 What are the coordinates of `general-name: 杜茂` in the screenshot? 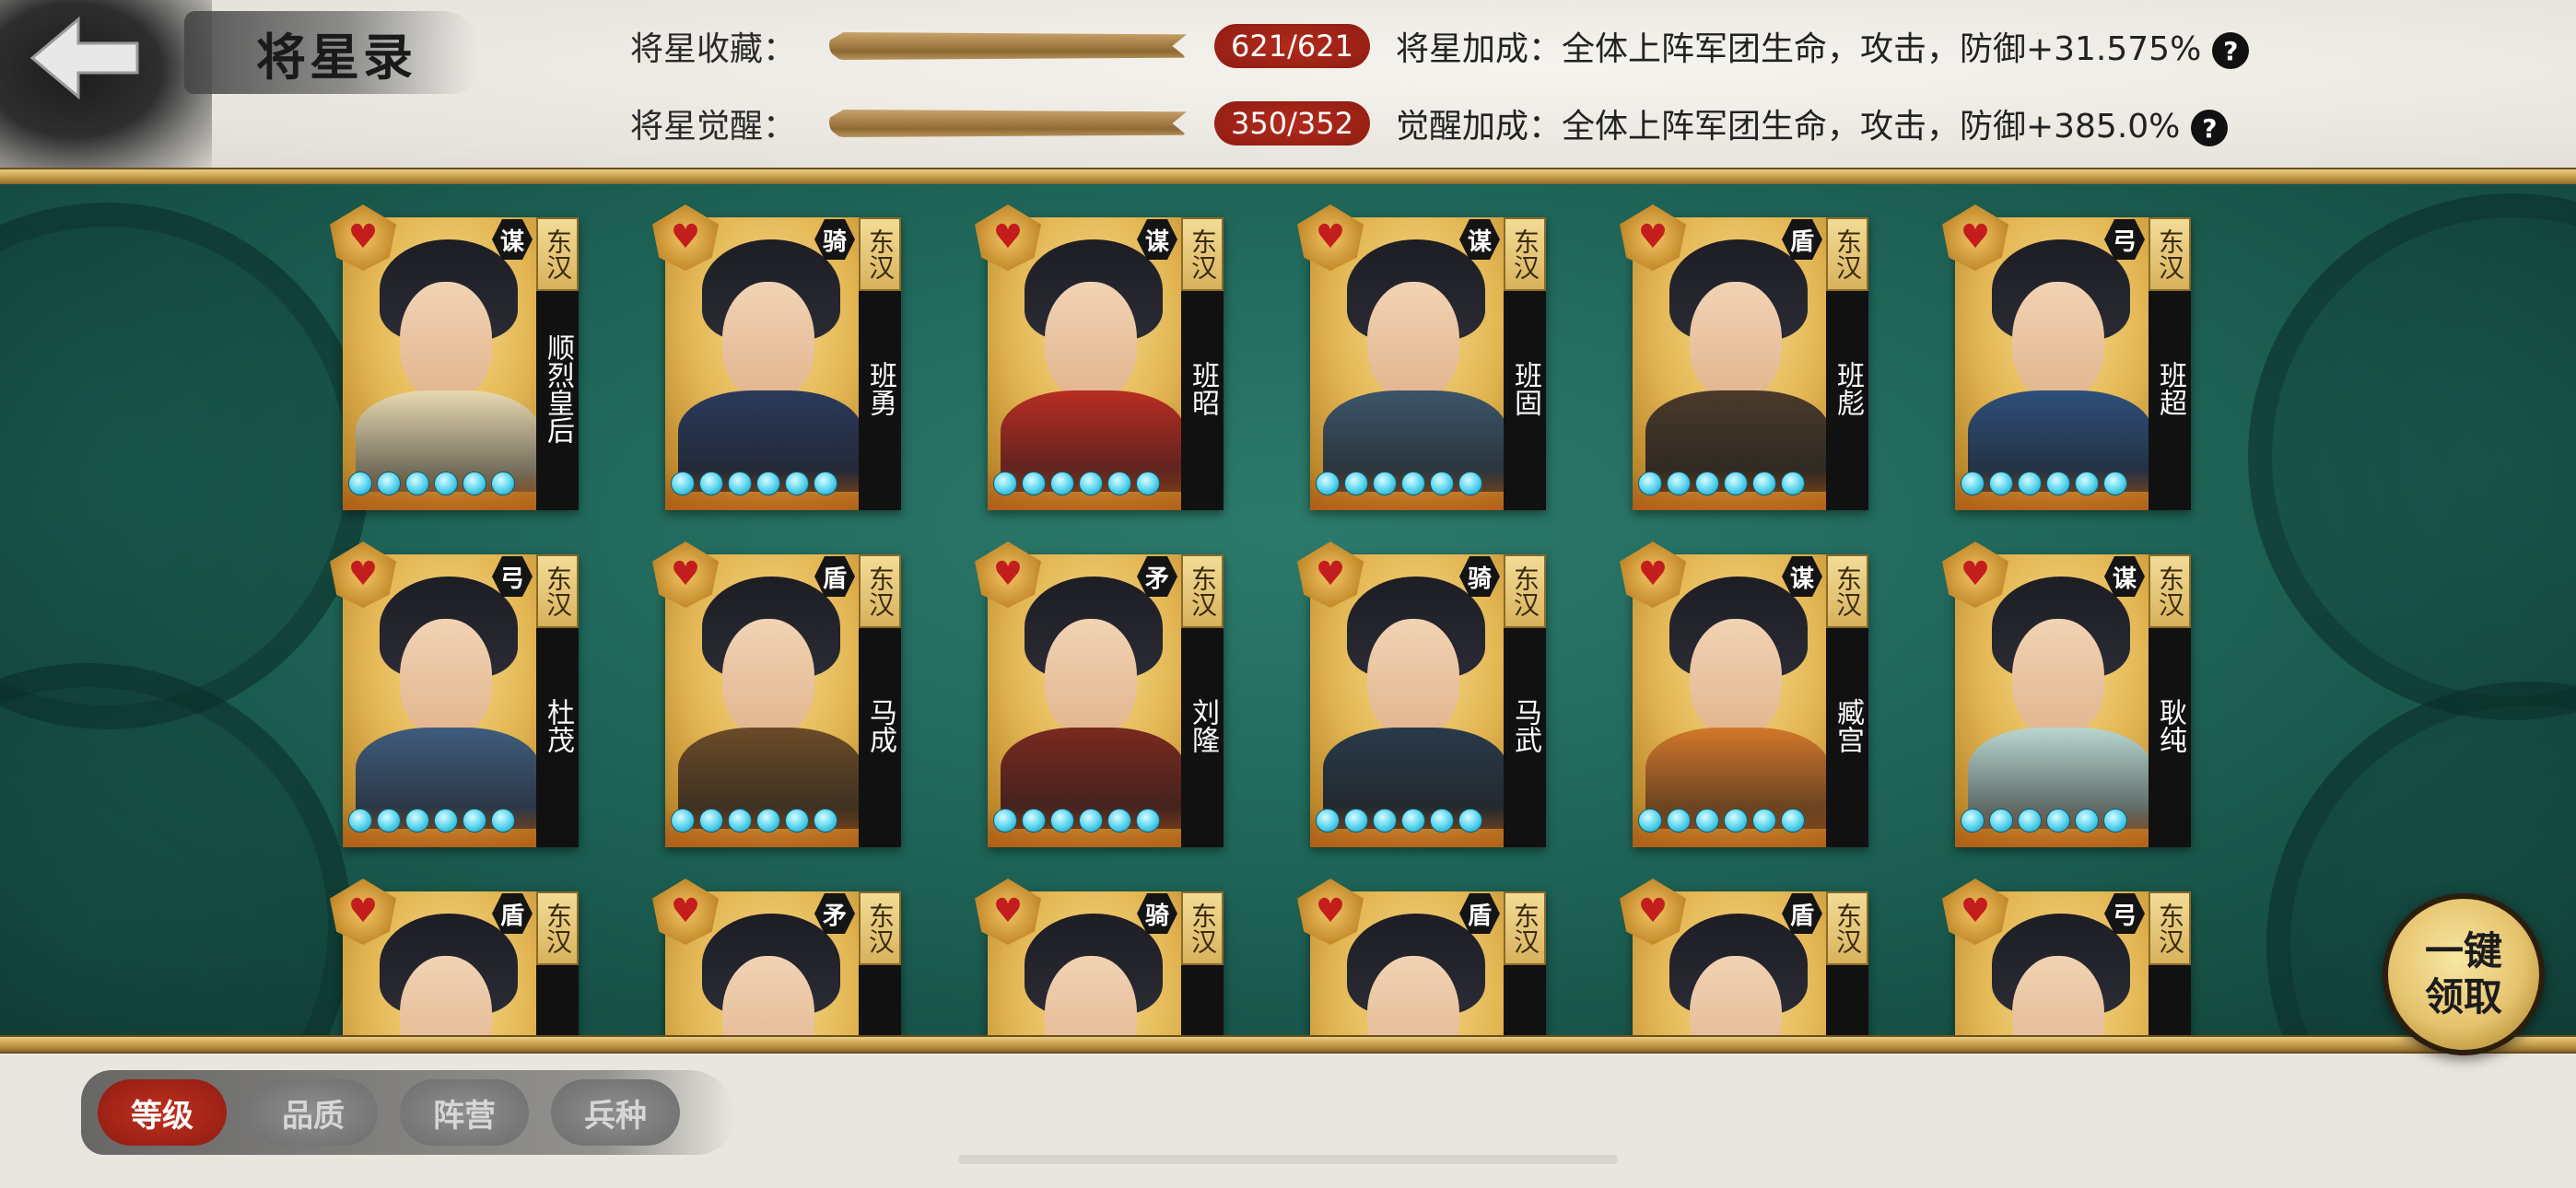 It's located at (557, 725).